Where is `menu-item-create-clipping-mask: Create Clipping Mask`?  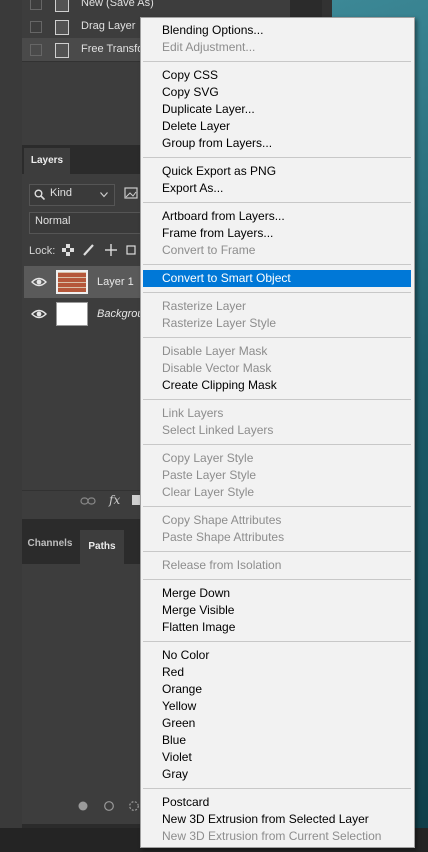
menu-item-create-clipping-mask: Create Clipping Mask is located at coordinates (277, 385).